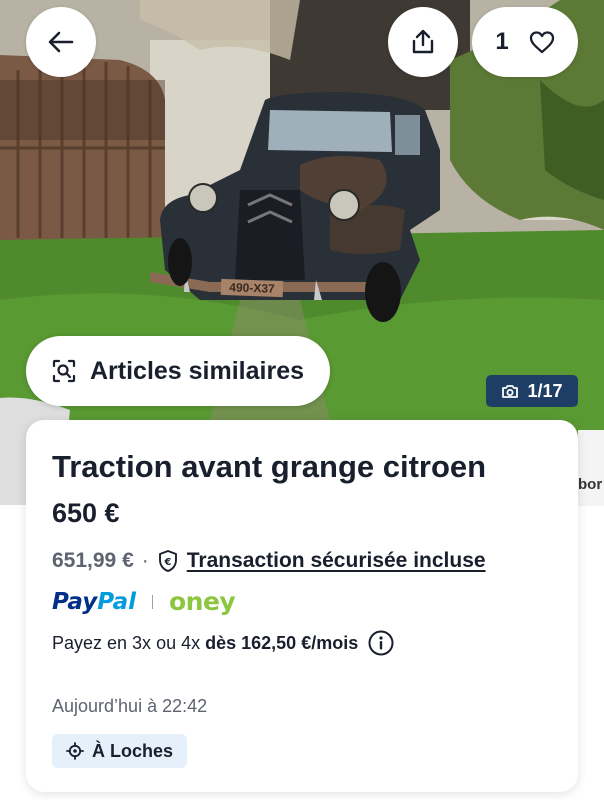  I want to click on total-price: 651,99 €, so click(93, 560).